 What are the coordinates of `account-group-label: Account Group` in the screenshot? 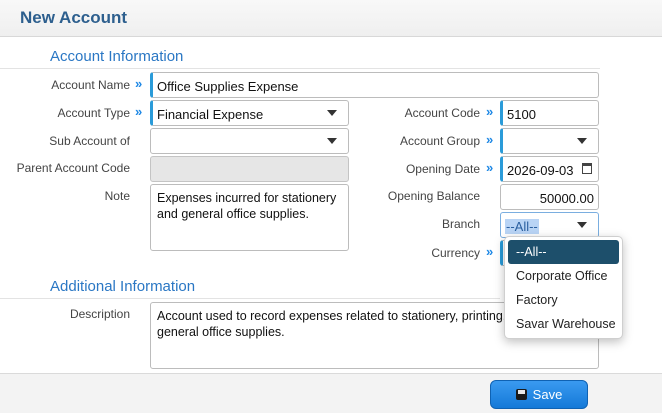 It's located at (439, 141).